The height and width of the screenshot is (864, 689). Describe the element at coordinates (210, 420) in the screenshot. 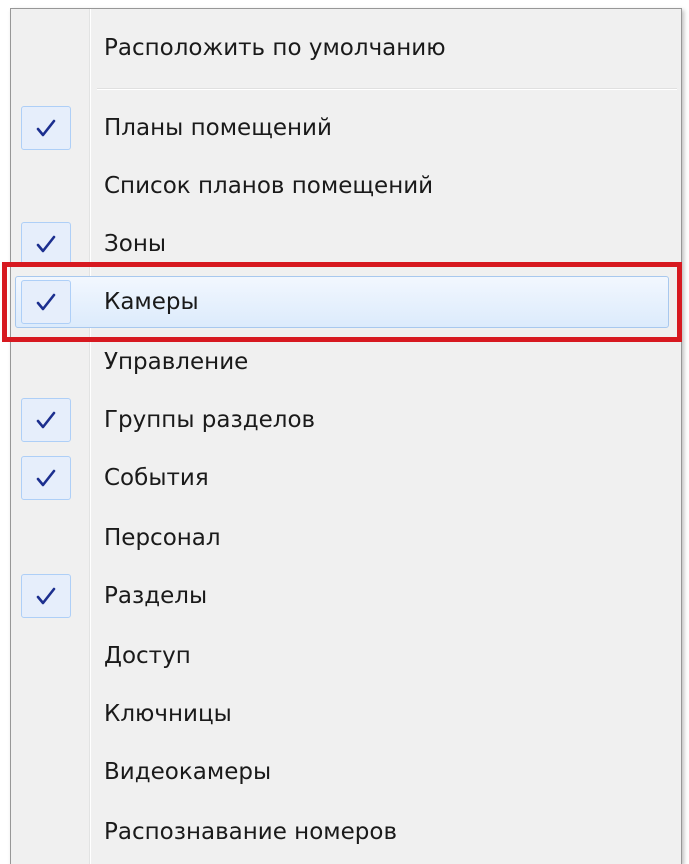

I see `menu-item-label: Группы разделов` at that location.